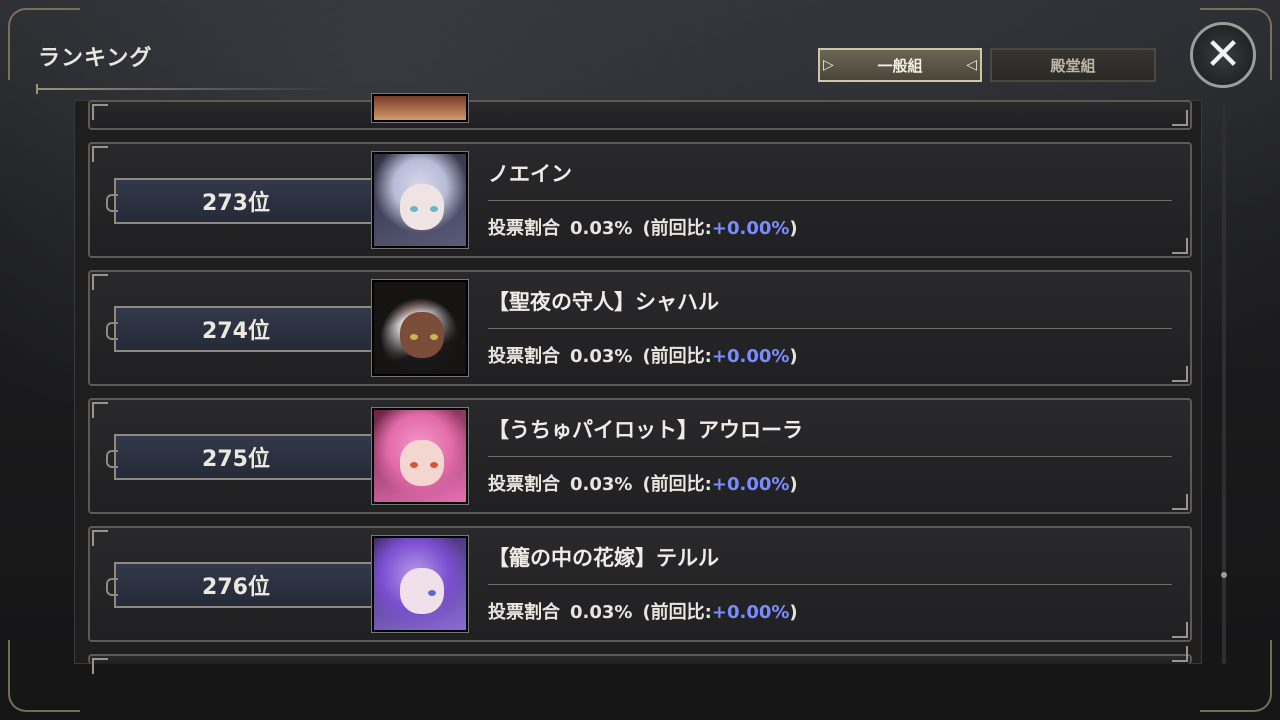  Describe the element at coordinates (645, 430) in the screenshot. I see `character-name: 【うちゅパイロット】アウローラ` at that location.